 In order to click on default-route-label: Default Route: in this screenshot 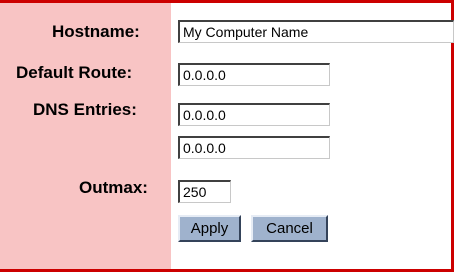, I will do `click(74, 72)`.